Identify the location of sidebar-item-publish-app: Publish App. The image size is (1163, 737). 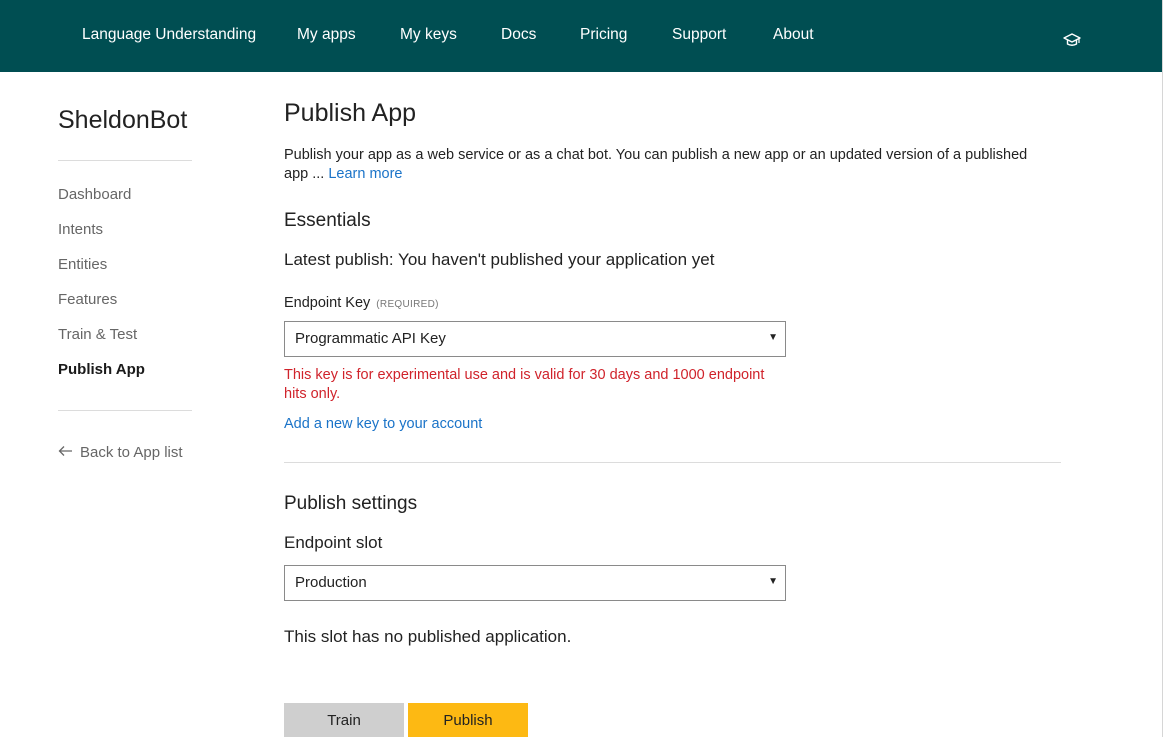
(101, 369).